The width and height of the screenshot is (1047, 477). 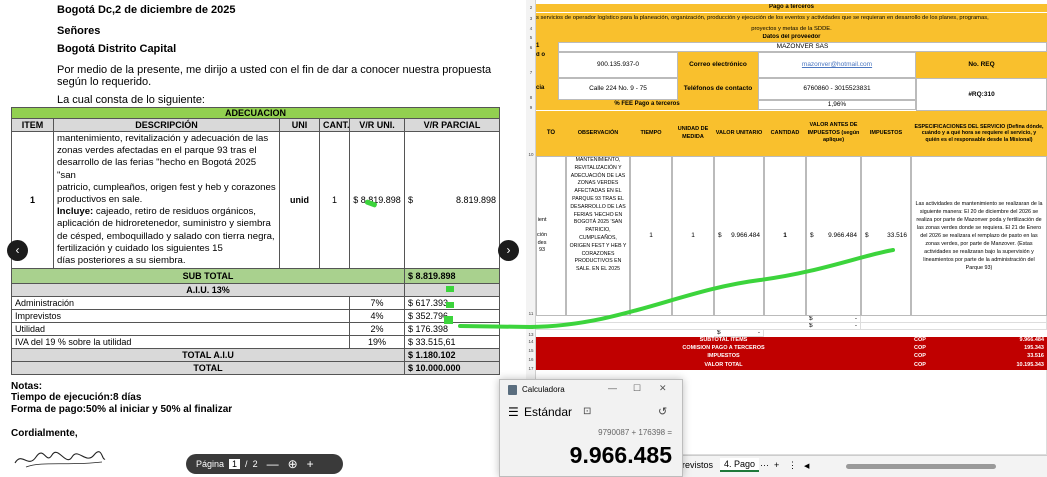 What do you see at coordinates (79, 31) in the screenshot?
I see `letter-greeting: Señores` at bounding box center [79, 31].